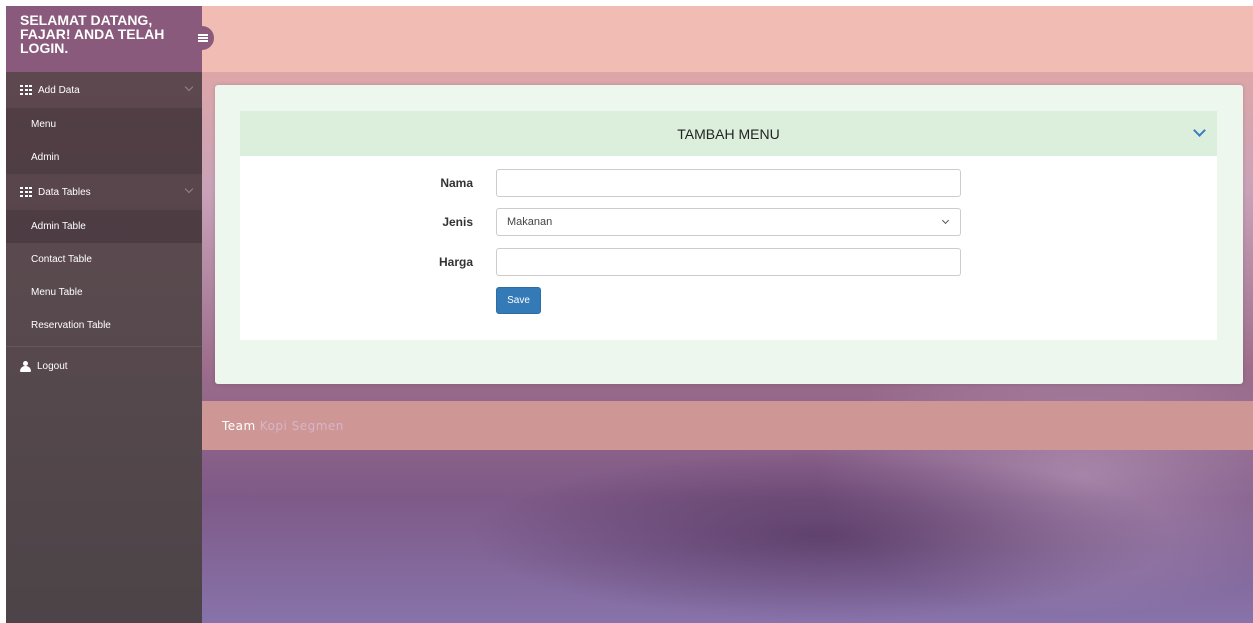  Describe the element at coordinates (104, 292) in the screenshot. I see `sidebar-item-menu-table: Menu Table` at that location.